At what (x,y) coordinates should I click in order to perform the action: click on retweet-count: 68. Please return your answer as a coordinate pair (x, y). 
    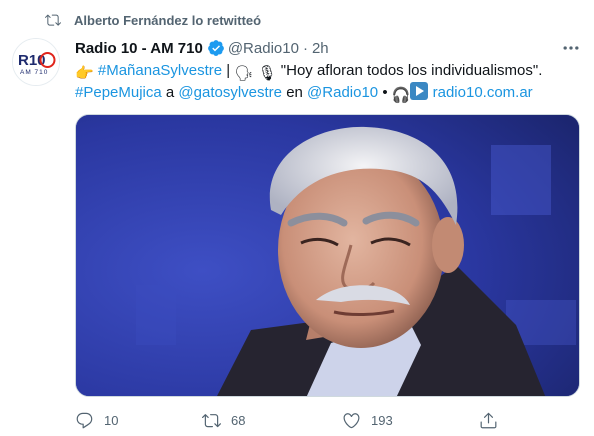
    Looking at the image, I should click on (238, 420).